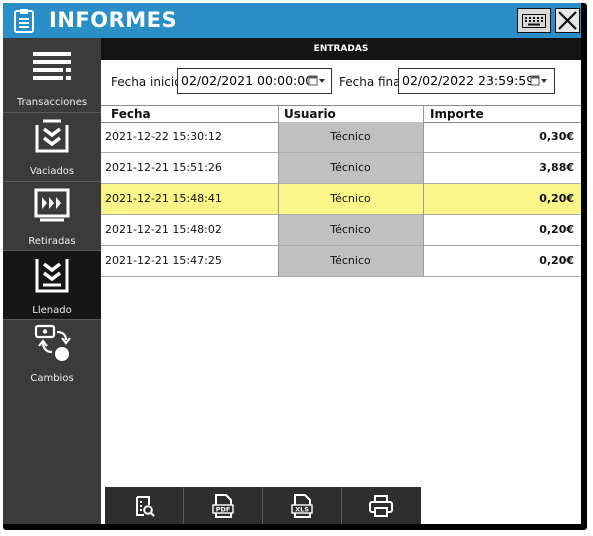 The height and width of the screenshot is (536, 593). I want to click on sidebar-item-transacciones: Transacciones, so click(52, 75).